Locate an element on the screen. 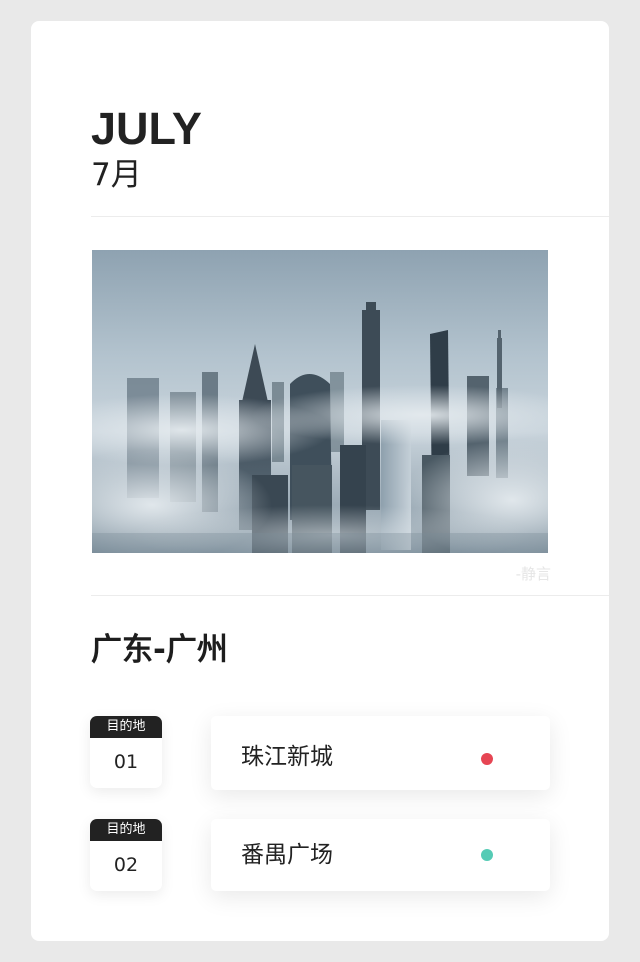 Image resolution: width=640 pixels, height=962 pixels. month-chinese: 7月 is located at coordinates (116, 175).